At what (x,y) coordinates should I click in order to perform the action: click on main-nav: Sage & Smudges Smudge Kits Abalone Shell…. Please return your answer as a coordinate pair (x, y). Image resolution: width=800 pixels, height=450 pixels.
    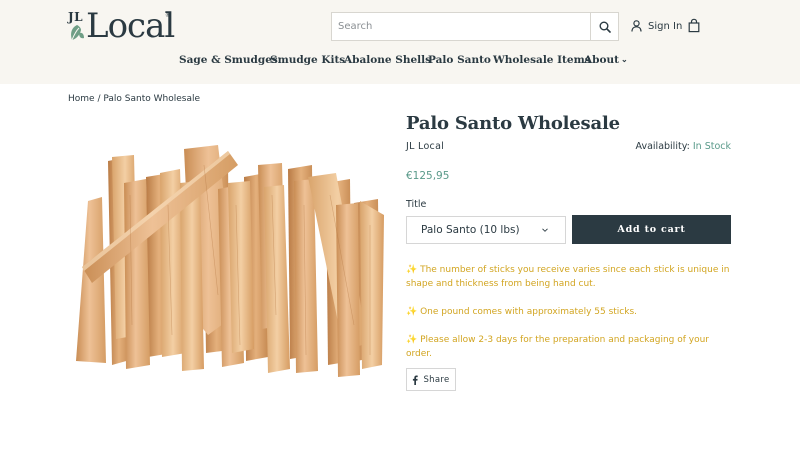
    Looking at the image, I should click on (400, 62).